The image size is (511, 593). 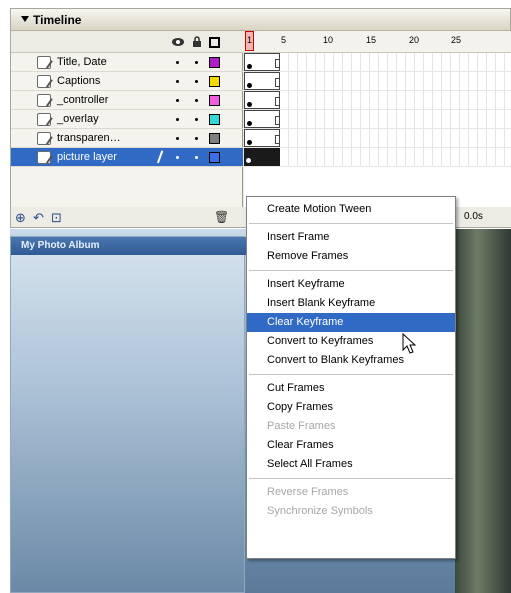 I want to click on trash-icon: 🗑, so click(x=221, y=217).